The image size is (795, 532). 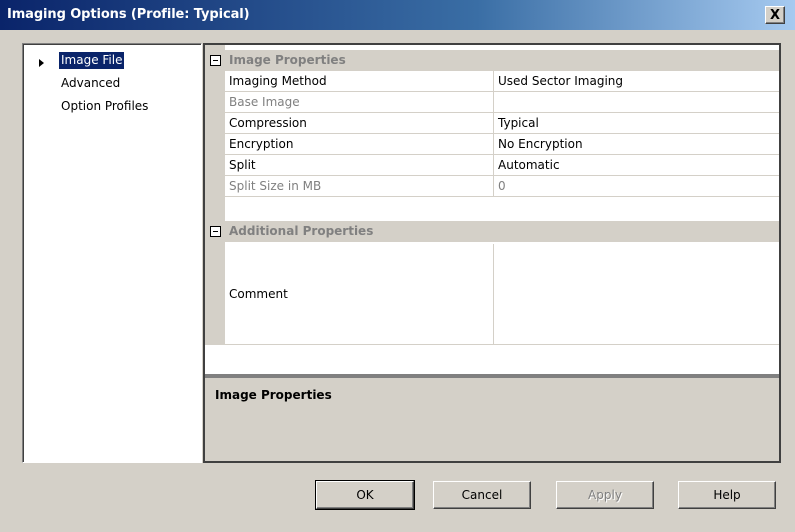 I want to click on property-value: 0, so click(x=636, y=186).